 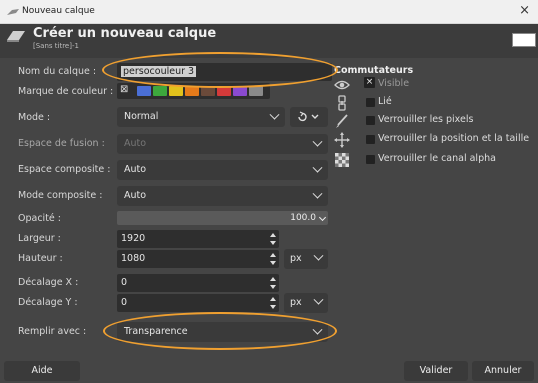 I want to click on width-input: 1920, so click(x=198, y=239).